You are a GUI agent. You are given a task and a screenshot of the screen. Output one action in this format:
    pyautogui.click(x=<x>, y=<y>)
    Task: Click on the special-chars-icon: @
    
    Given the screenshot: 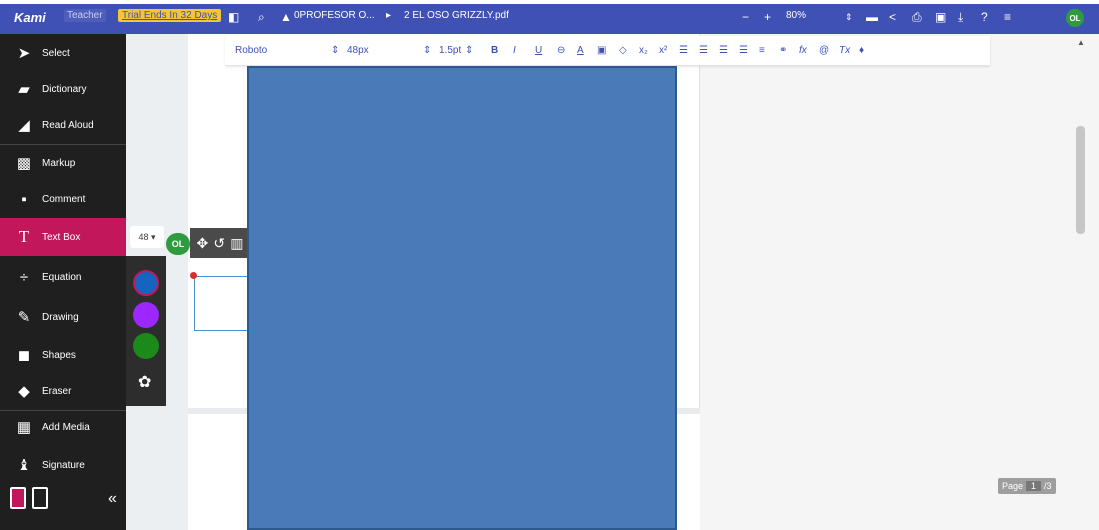 What is the action you would take?
    pyautogui.click(x=824, y=51)
    